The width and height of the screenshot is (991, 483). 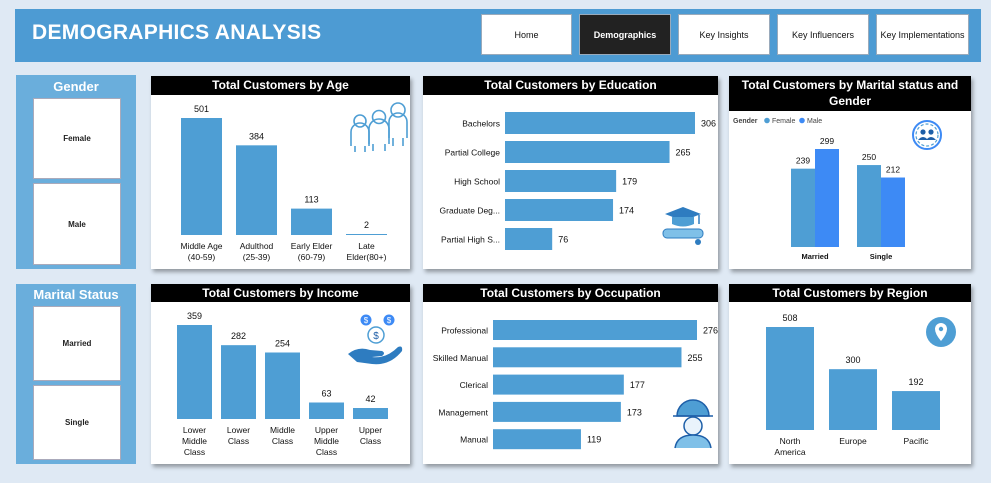 I want to click on worker-icon, so click(x=693, y=424).